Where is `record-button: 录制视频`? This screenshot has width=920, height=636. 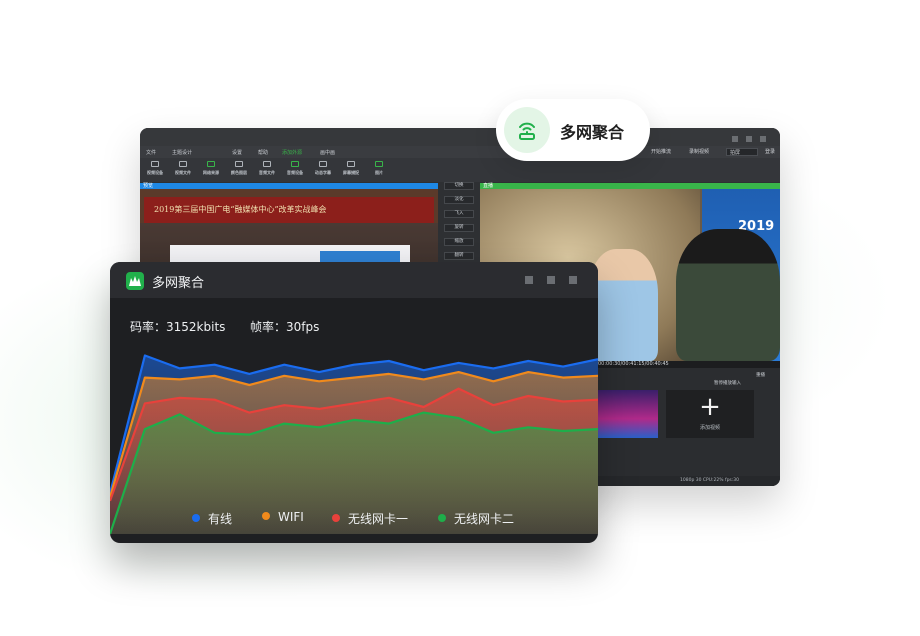
record-button: 录制视频 is located at coordinates (699, 152).